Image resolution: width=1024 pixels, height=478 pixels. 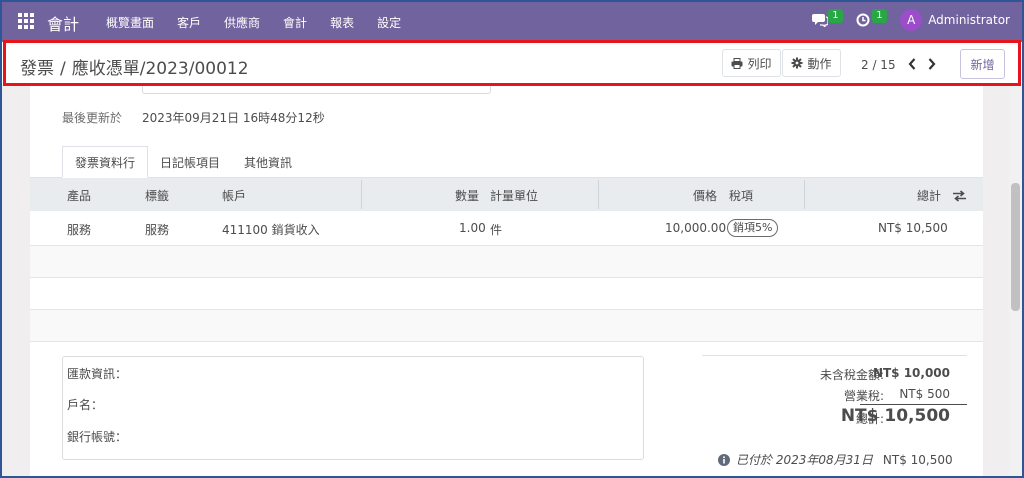 I want to click on last-updated-value: 2023年09月21日 16時48分12秒, so click(x=233, y=118).